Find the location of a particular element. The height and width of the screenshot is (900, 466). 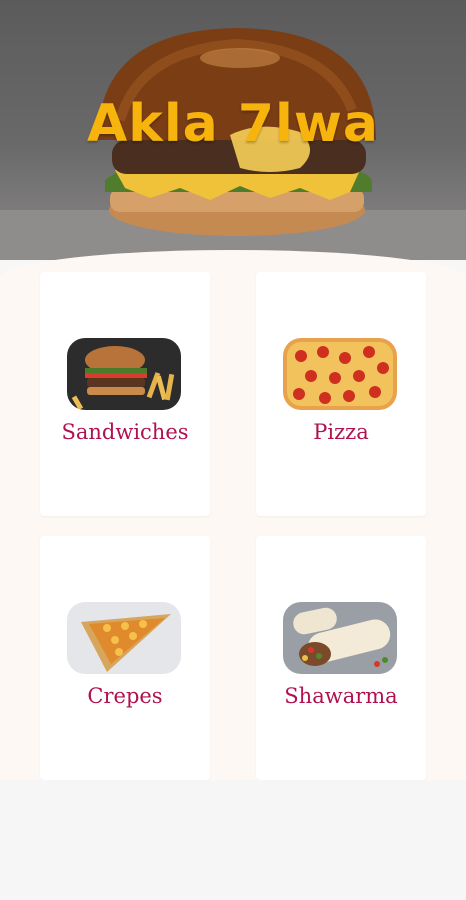

category-card-shawarma: Shawarma is located at coordinates (341, 658).